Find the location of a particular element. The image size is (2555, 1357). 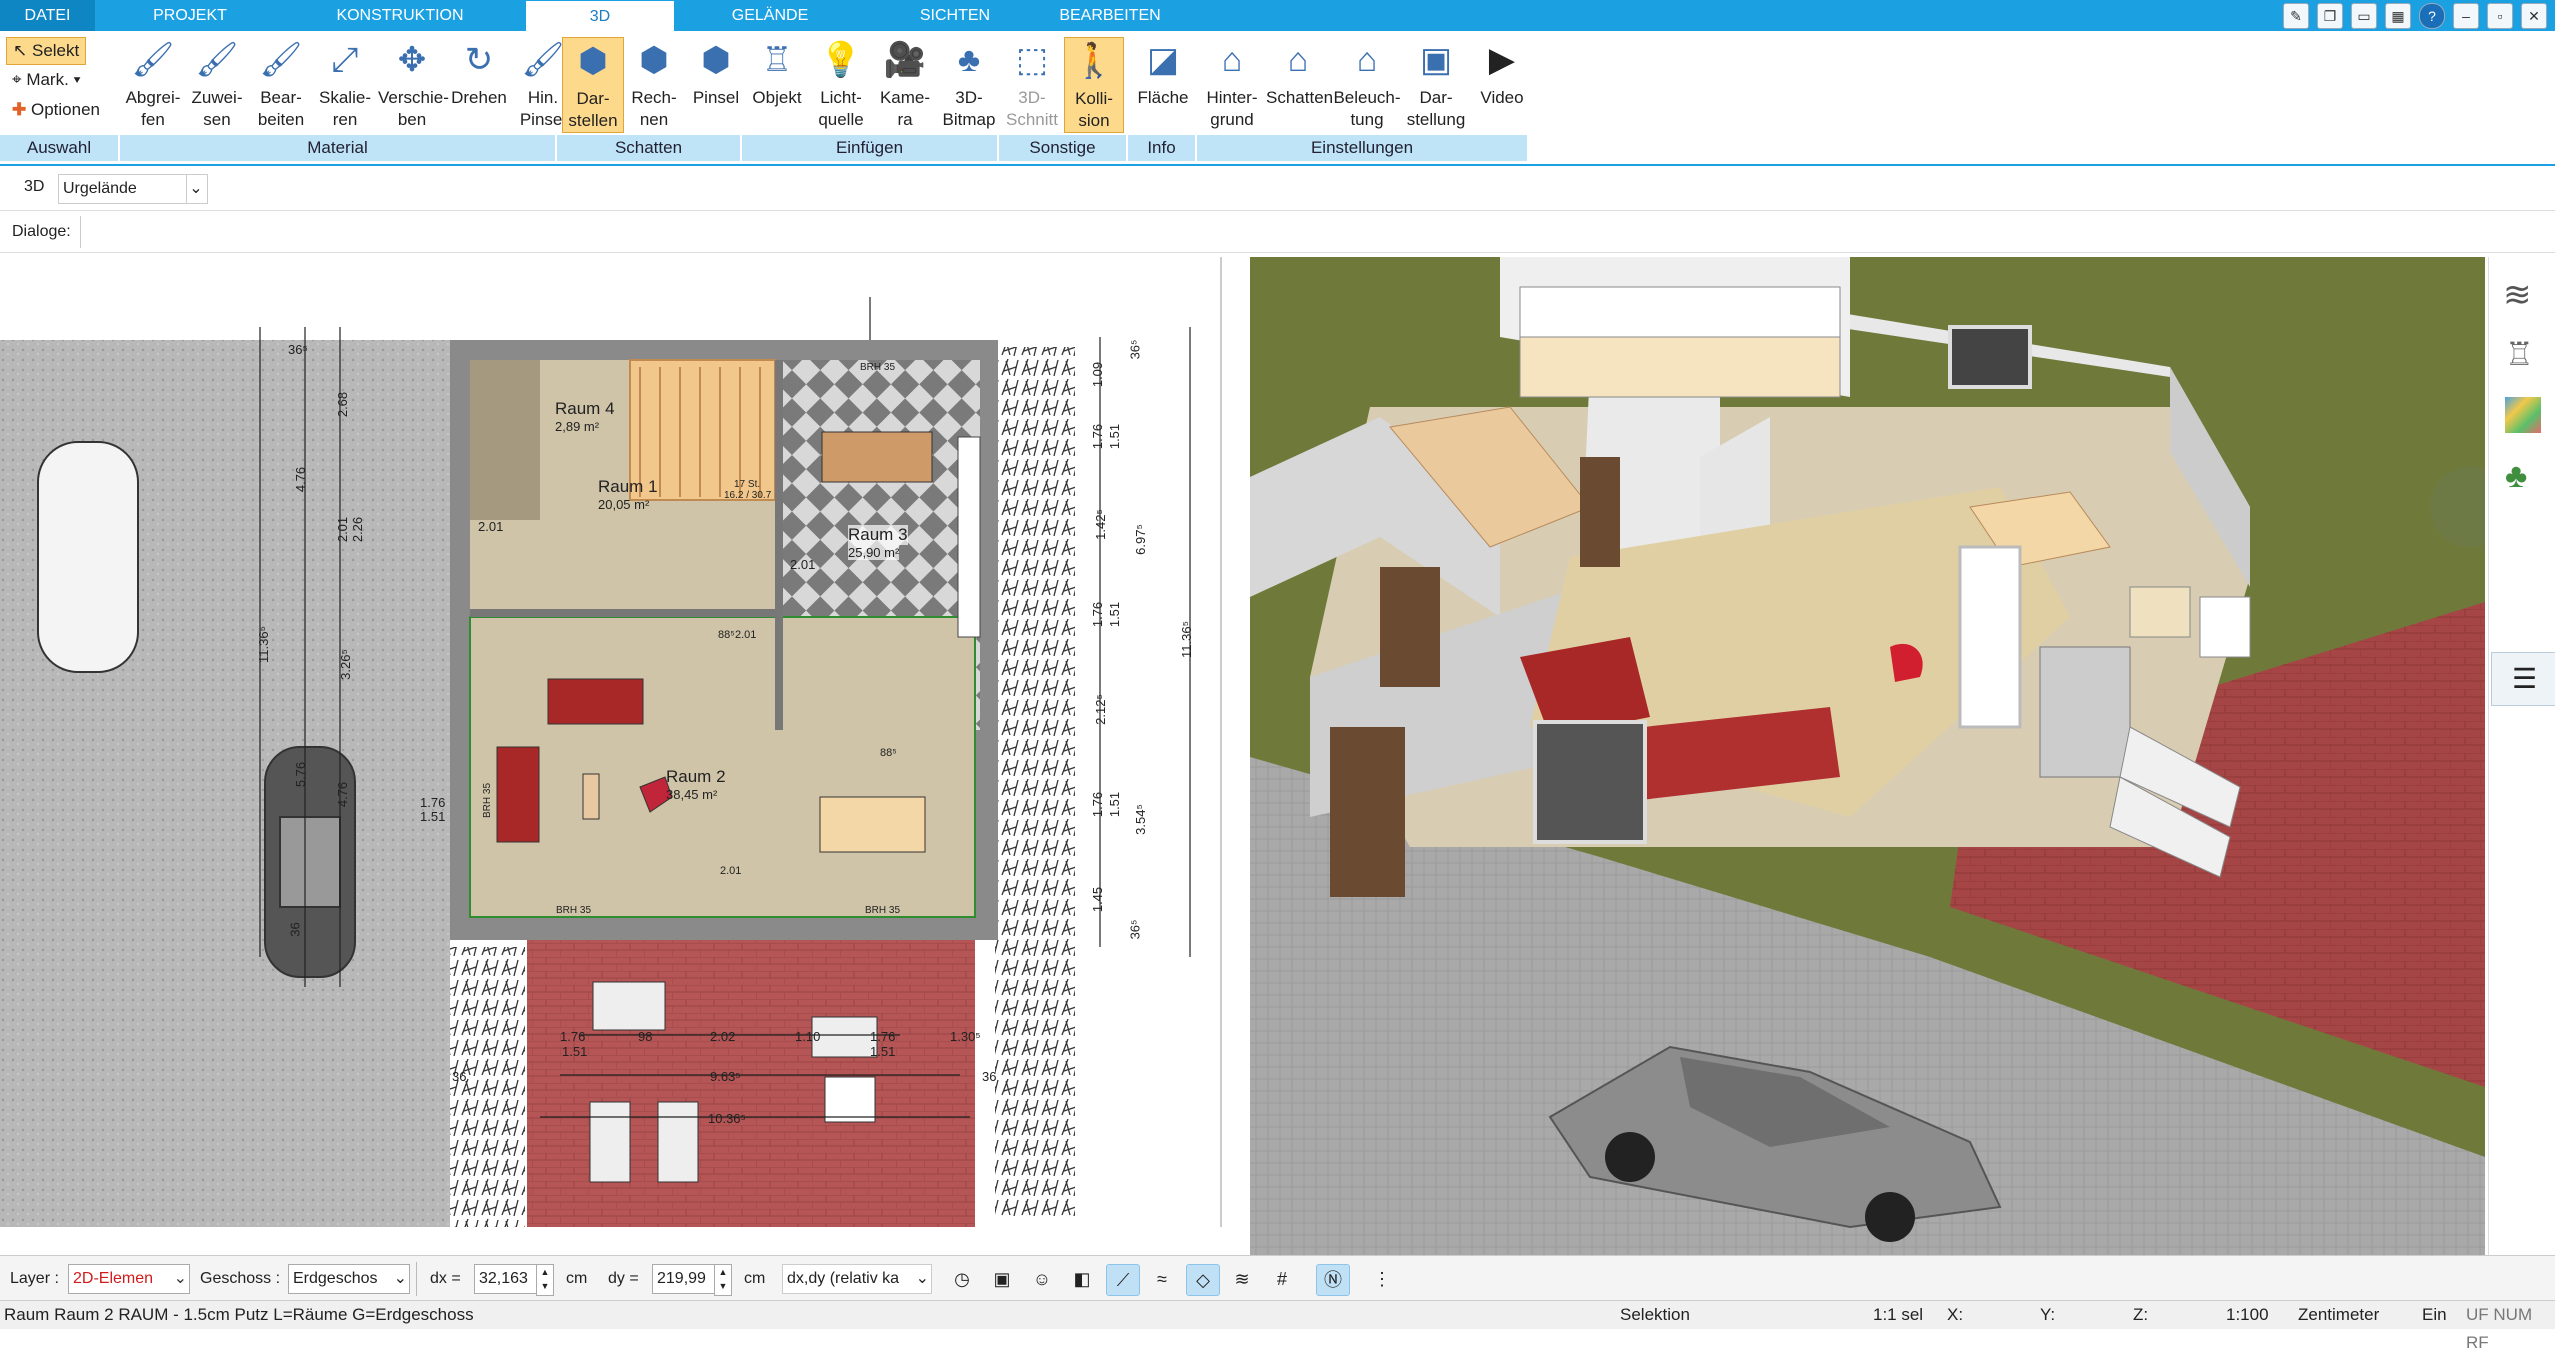

3d-schnitt-button: ⬚ 3D- Schnitt is located at coordinates (1032, 84).